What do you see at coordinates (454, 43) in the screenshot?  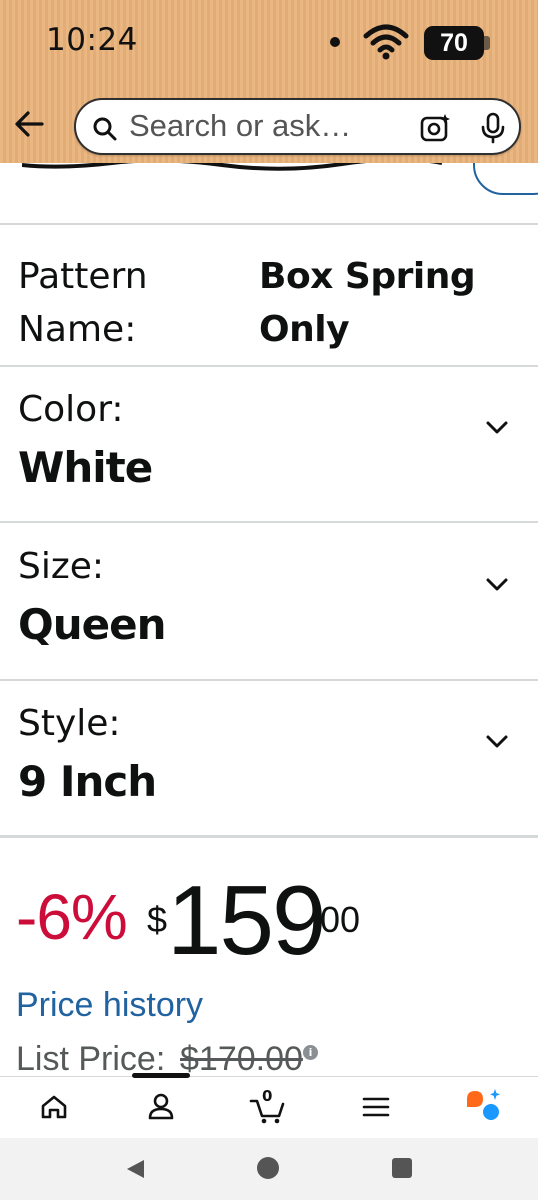 I see `battery-level: 70` at bounding box center [454, 43].